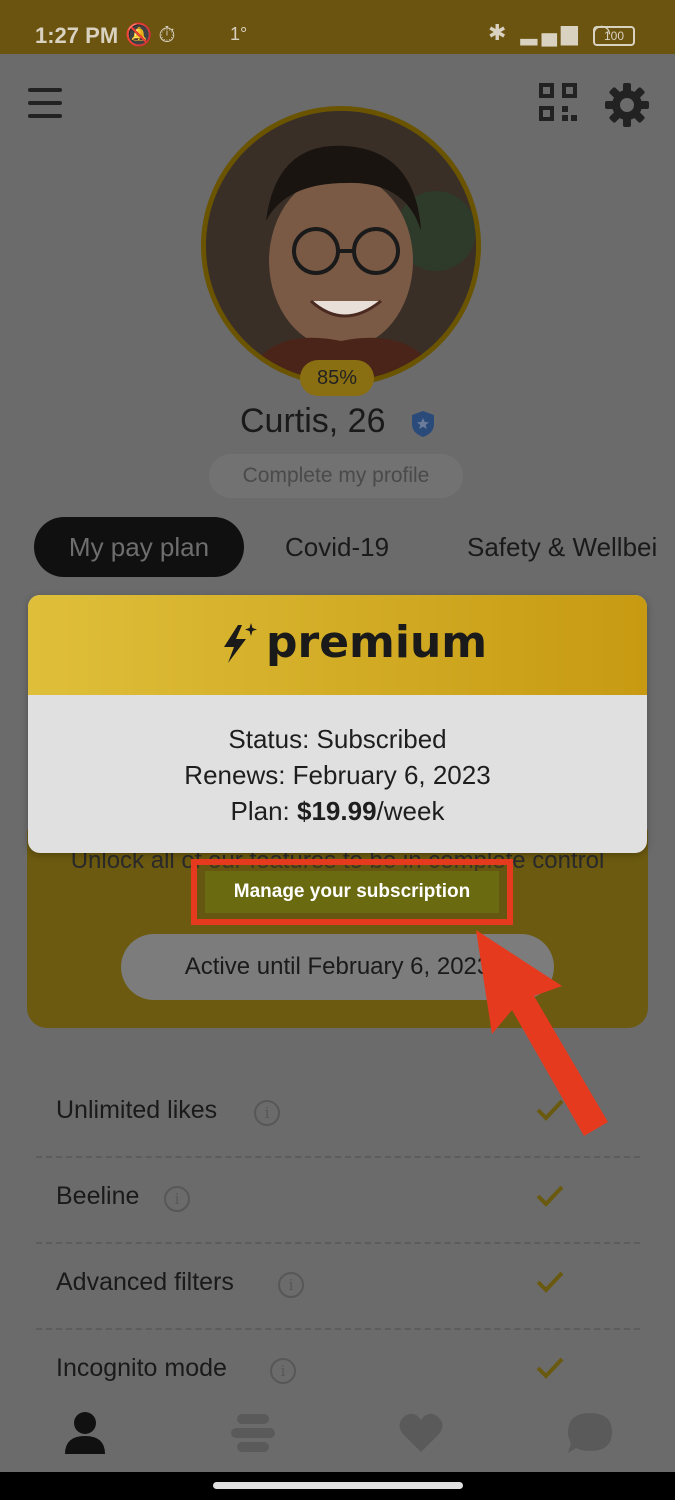 Image resolution: width=675 pixels, height=1500 pixels. Describe the element at coordinates (421, 1433) in the screenshot. I see `likes-heart-nav-icon` at that location.